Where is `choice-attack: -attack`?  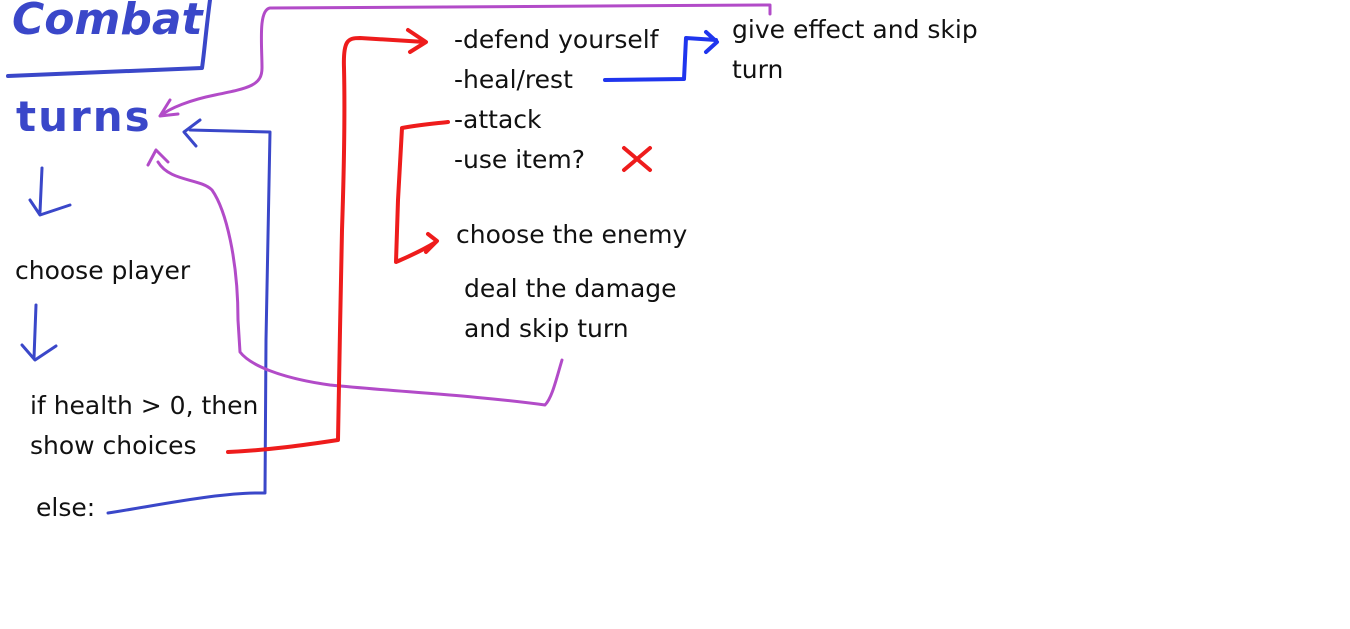 choice-attack: -attack is located at coordinates (498, 119).